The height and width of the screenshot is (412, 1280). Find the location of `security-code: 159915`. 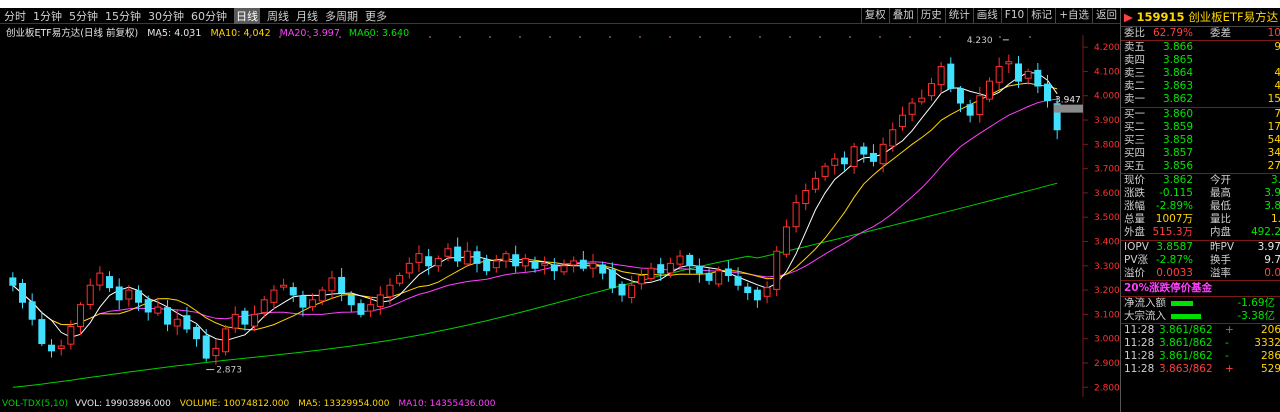

security-code: 159915 is located at coordinates (1160, 17).